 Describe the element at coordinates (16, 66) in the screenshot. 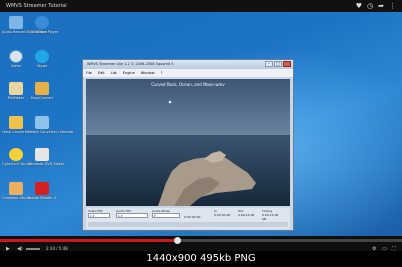

I see `desktop-icon-label: Safari` at that location.